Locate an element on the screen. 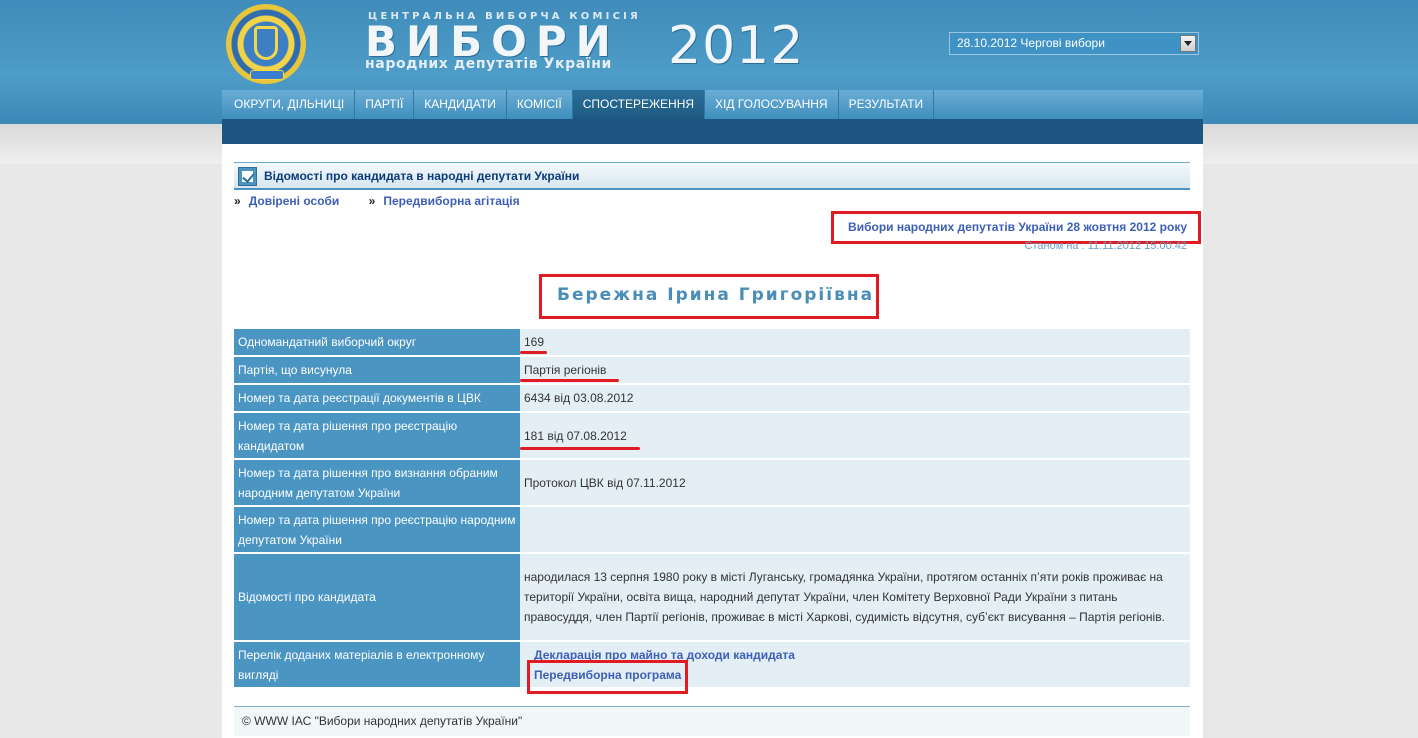  site-subtitle: народних депутатів України is located at coordinates (488, 64).